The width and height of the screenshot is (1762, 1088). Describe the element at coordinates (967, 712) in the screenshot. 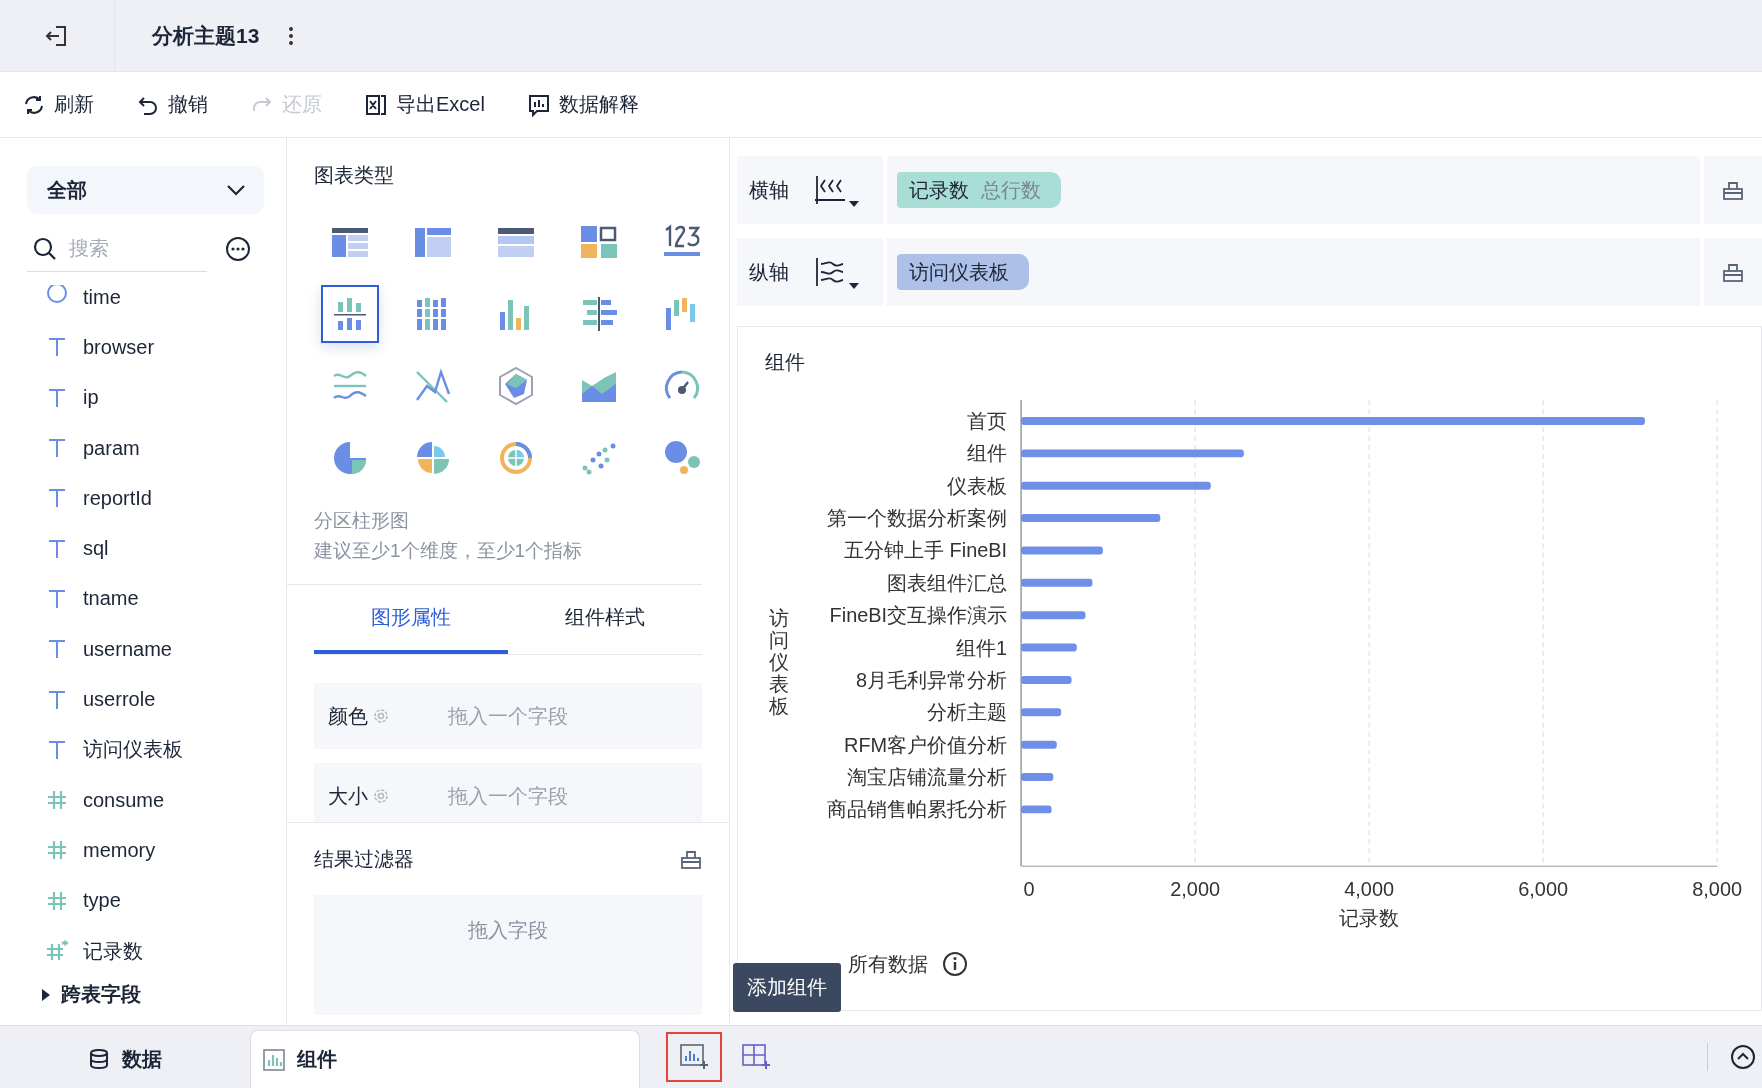

I see `category-label: 分析主题` at that location.